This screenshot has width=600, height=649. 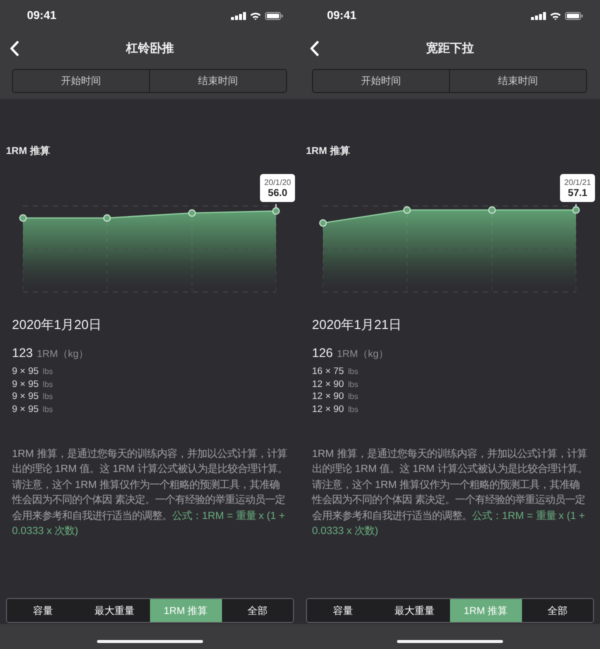 What do you see at coordinates (22, 353) in the screenshot?
I see `total-value: 123` at bounding box center [22, 353].